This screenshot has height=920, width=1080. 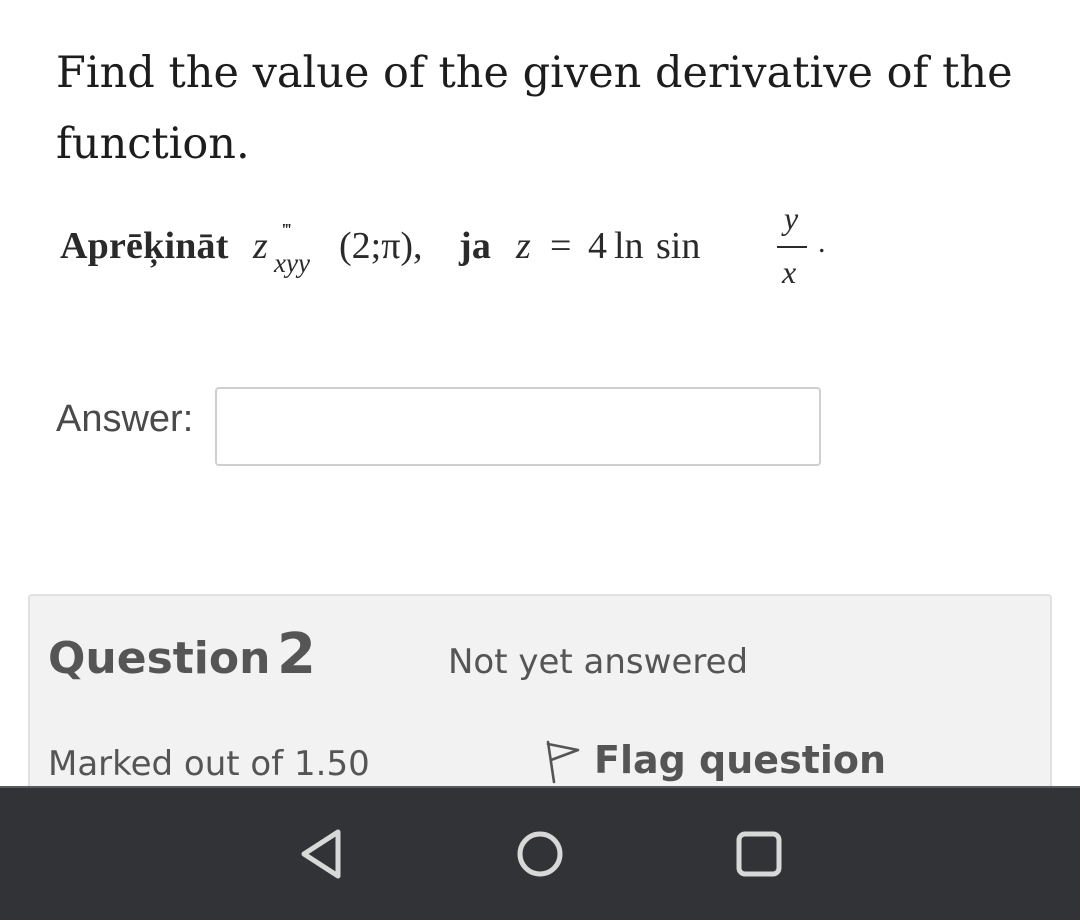 I want to click on formula-ln: ln, so click(x=629, y=246).